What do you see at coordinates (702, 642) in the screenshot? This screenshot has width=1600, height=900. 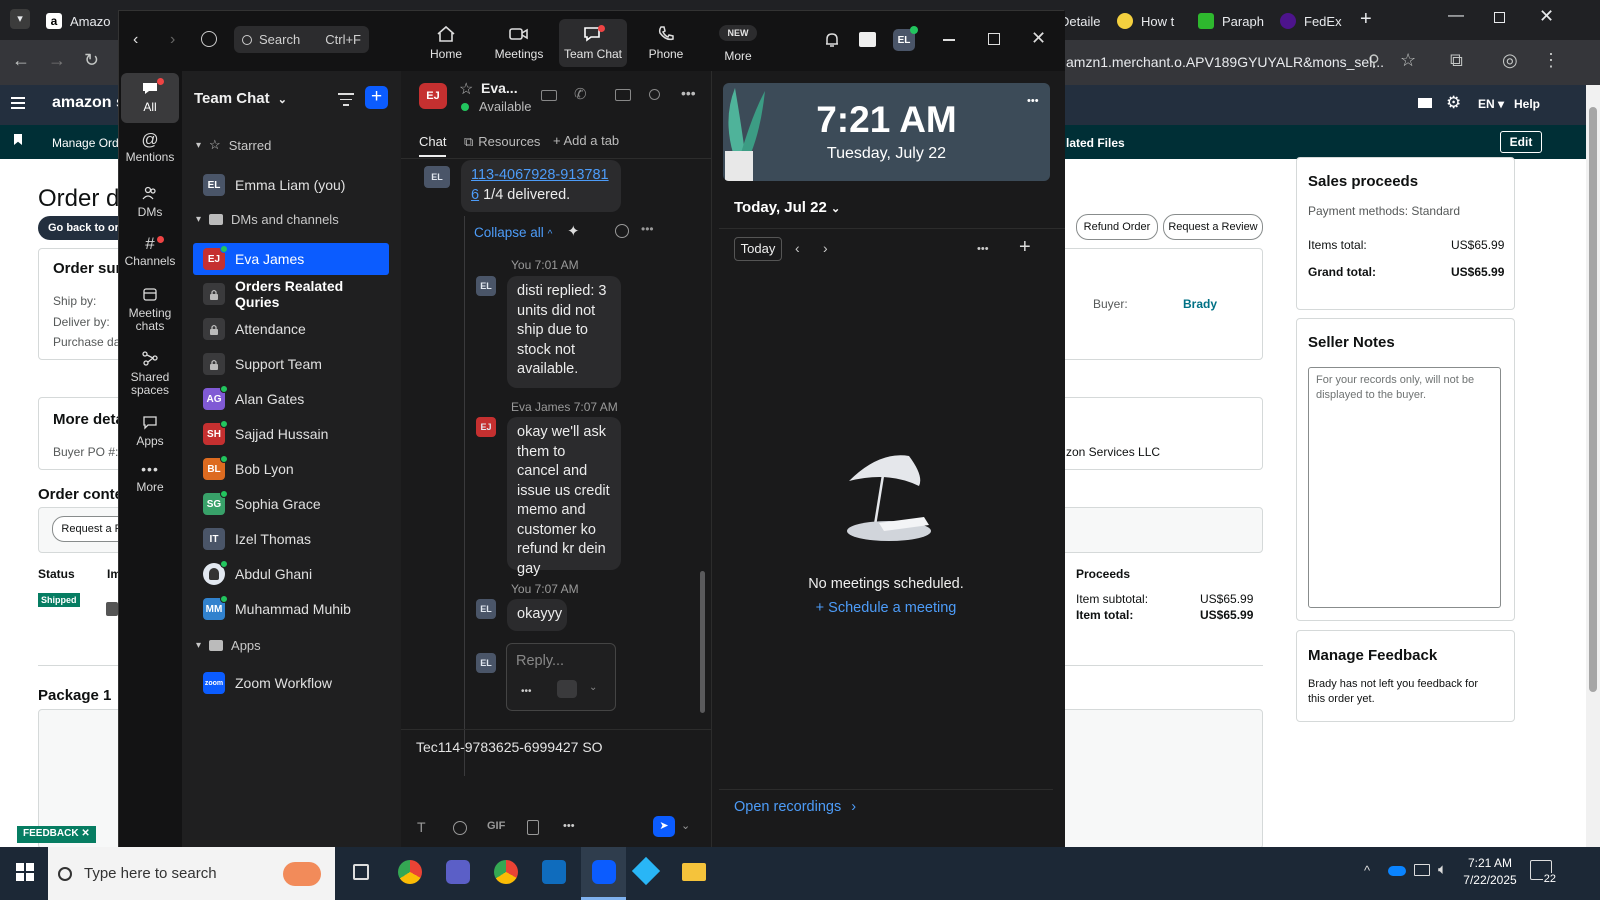 I see `chat-scrollbar-thumb` at bounding box center [702, 642].